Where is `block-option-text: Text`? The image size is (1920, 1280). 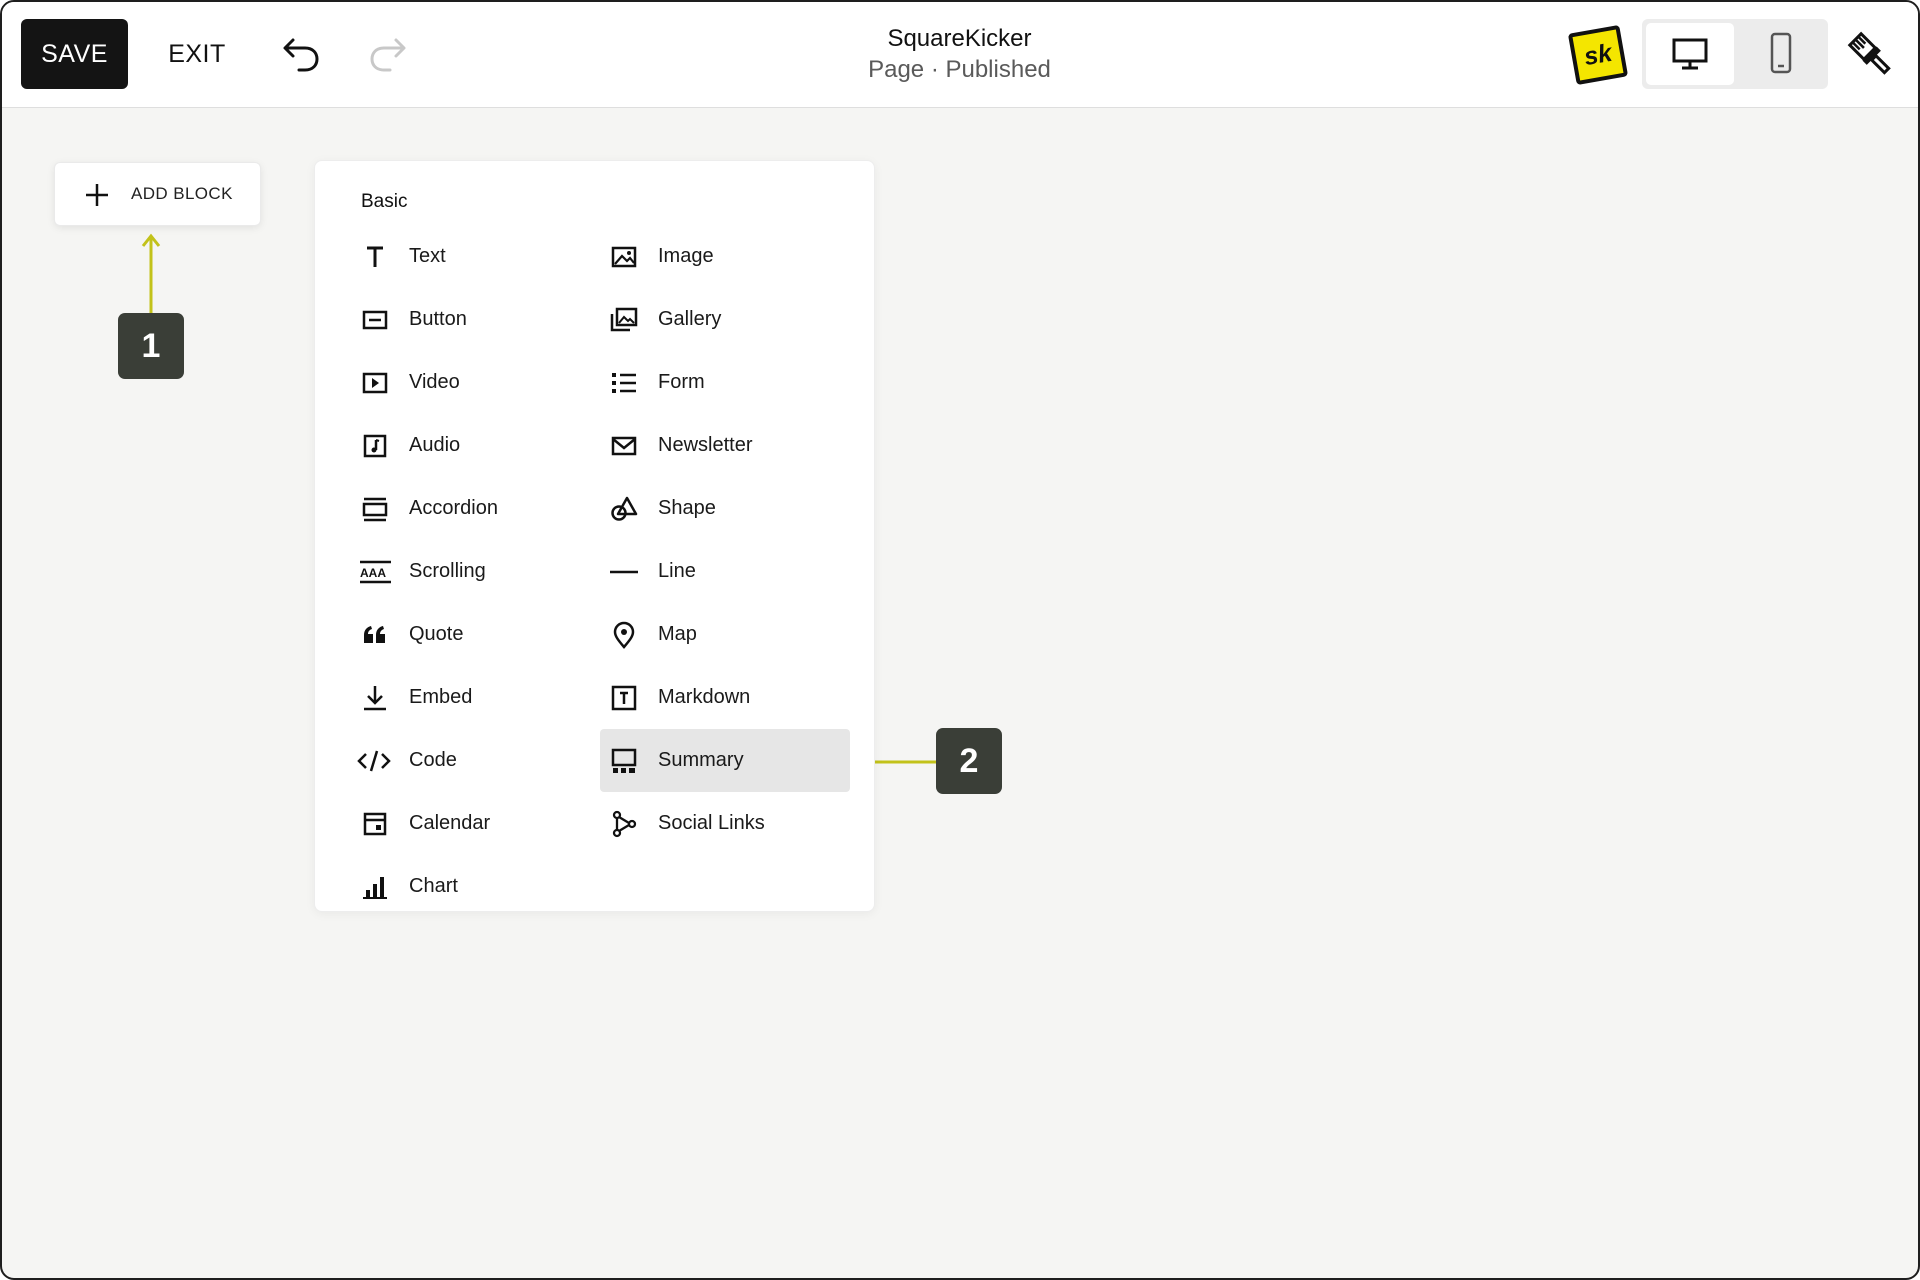 block-option-text: Text is located at coordinates (476, 256).